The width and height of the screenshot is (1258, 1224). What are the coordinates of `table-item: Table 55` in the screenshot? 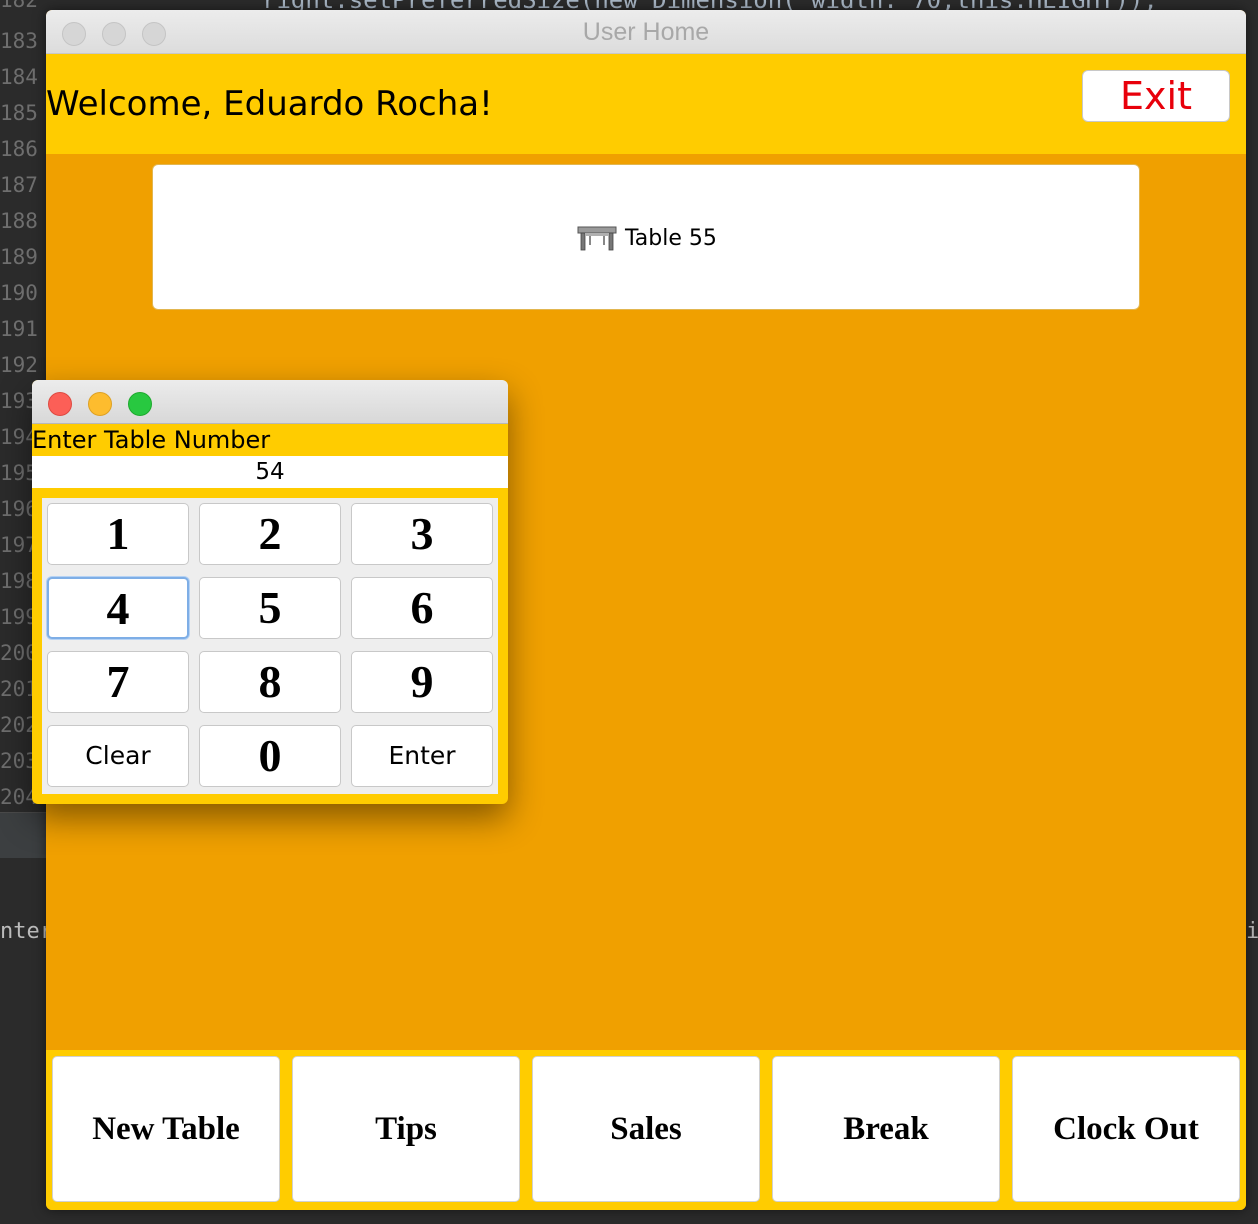 It's located at (647, 238).